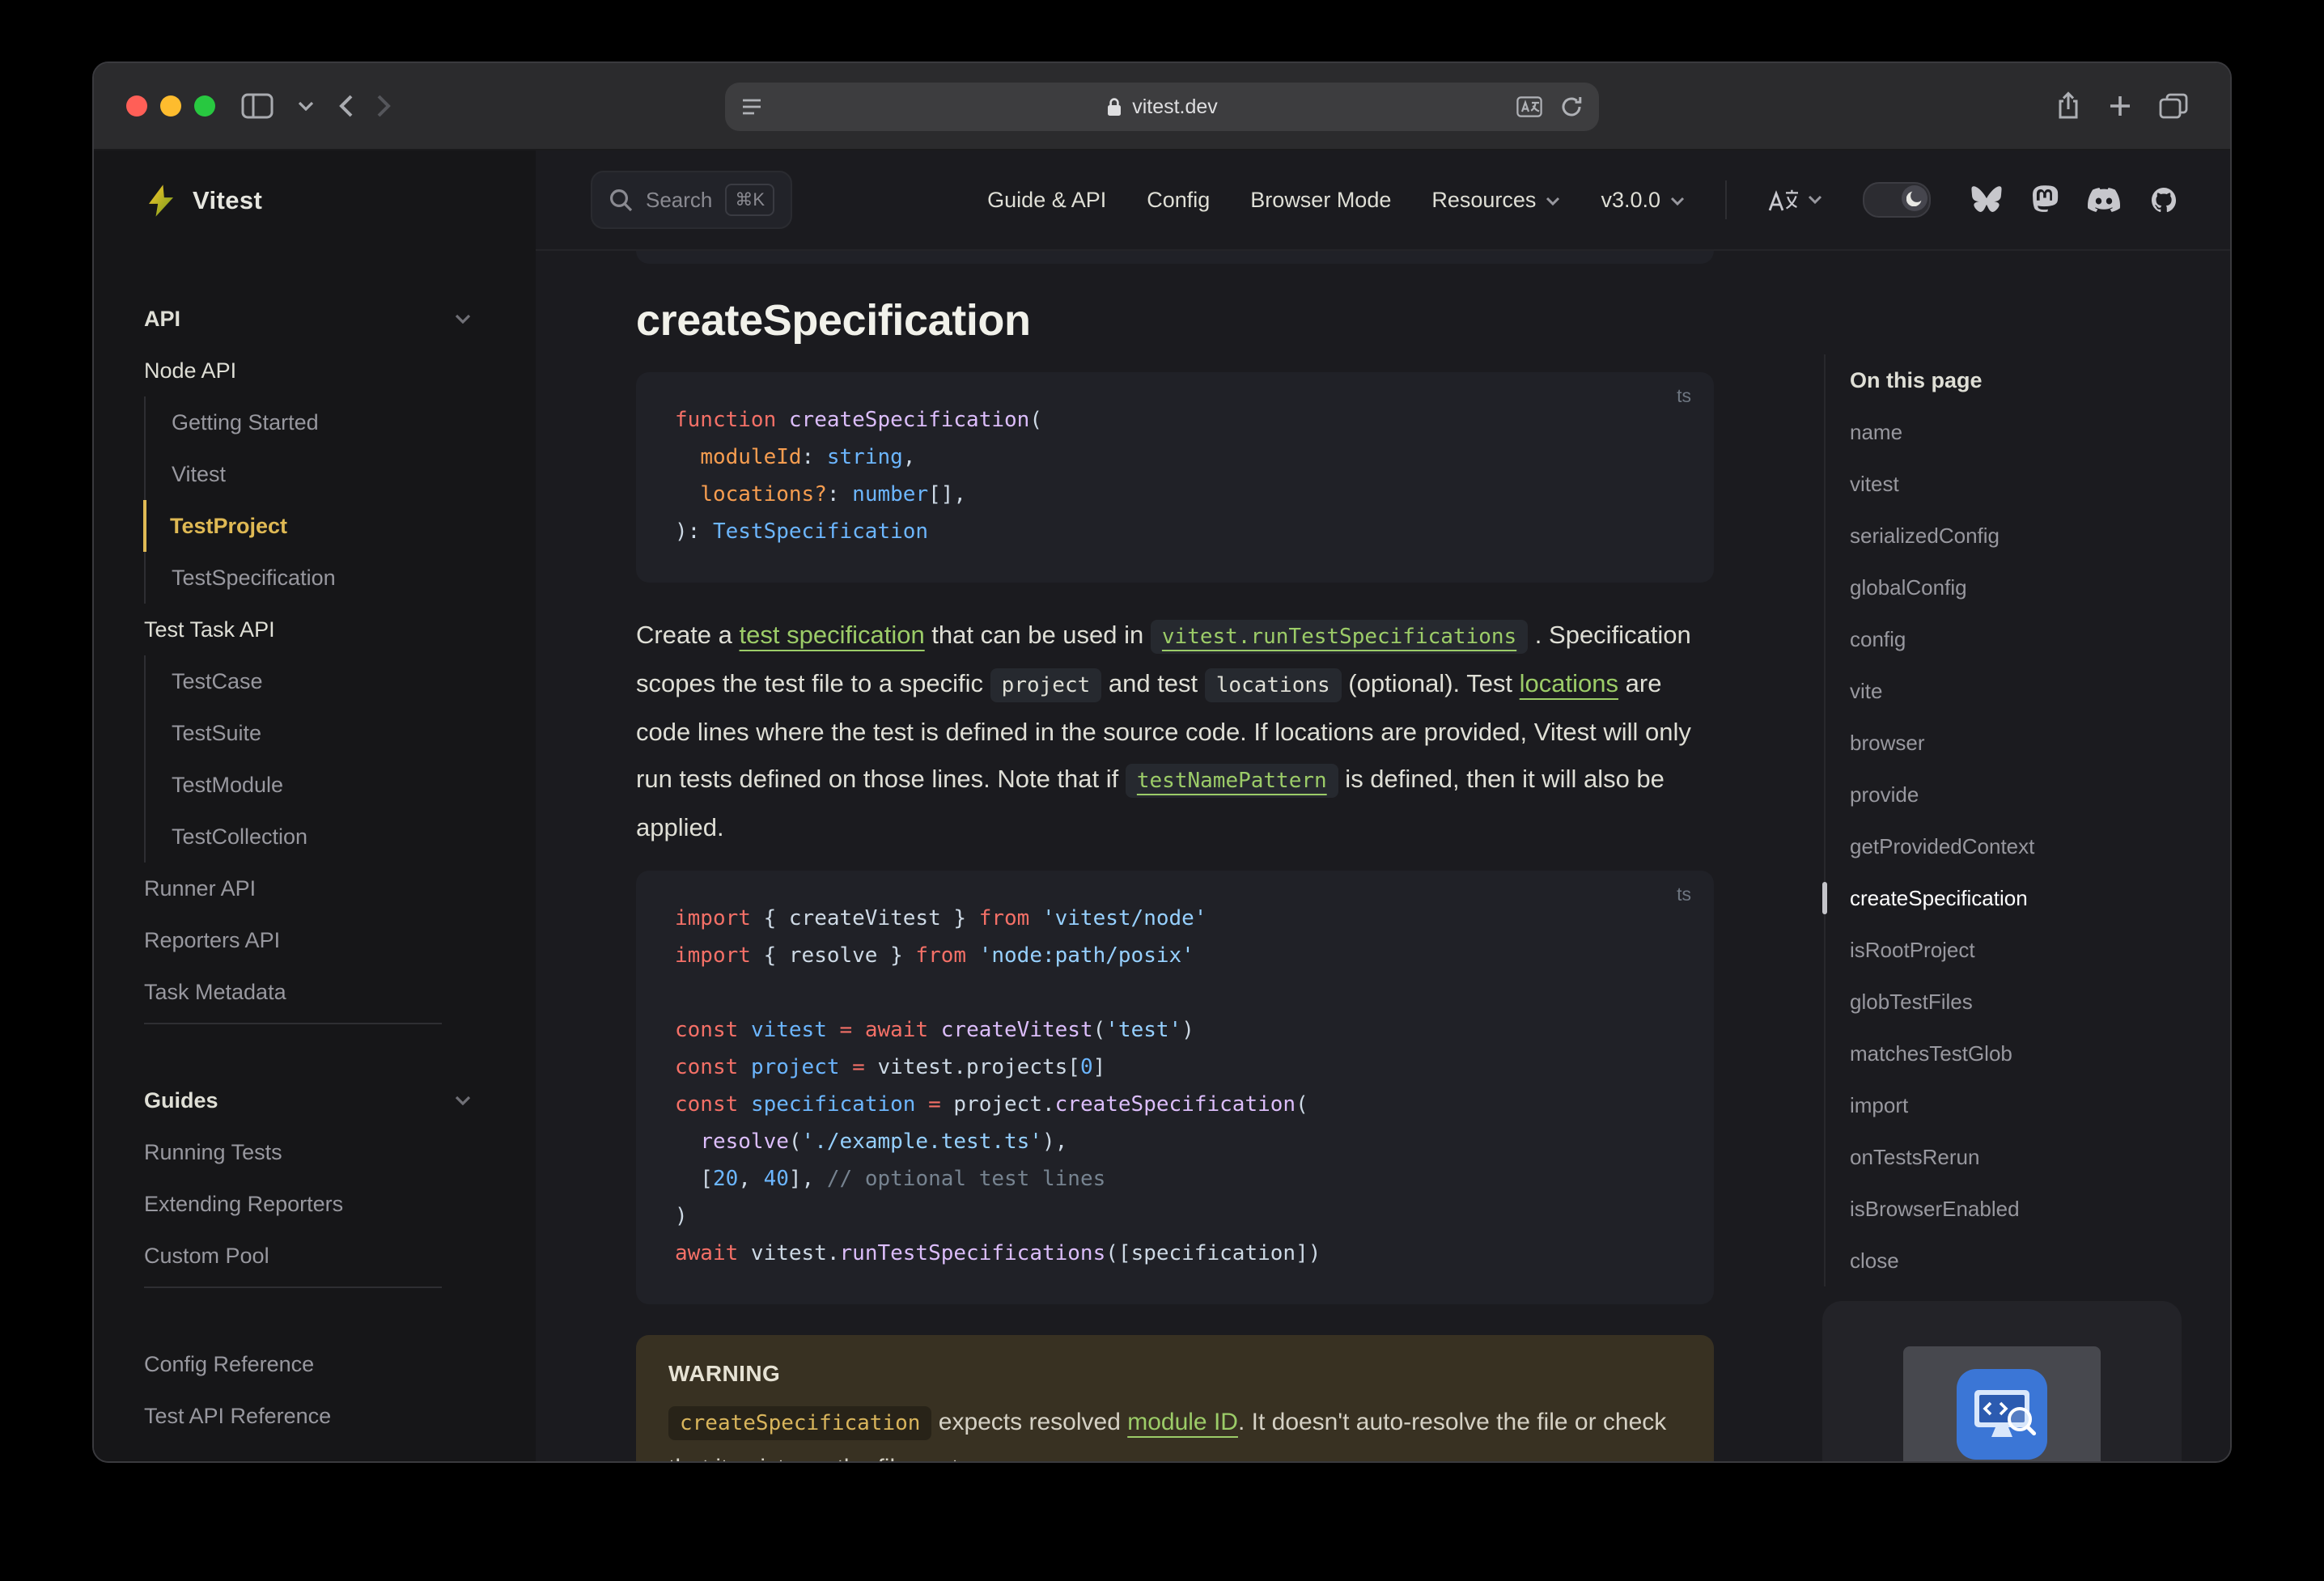 The height and width of the screenshot is (1581, 2324). What do you see at coordinates (724, 1373) in the screenshot?
I see `warning-title: WARNING` at bounding box center [724, 1373].